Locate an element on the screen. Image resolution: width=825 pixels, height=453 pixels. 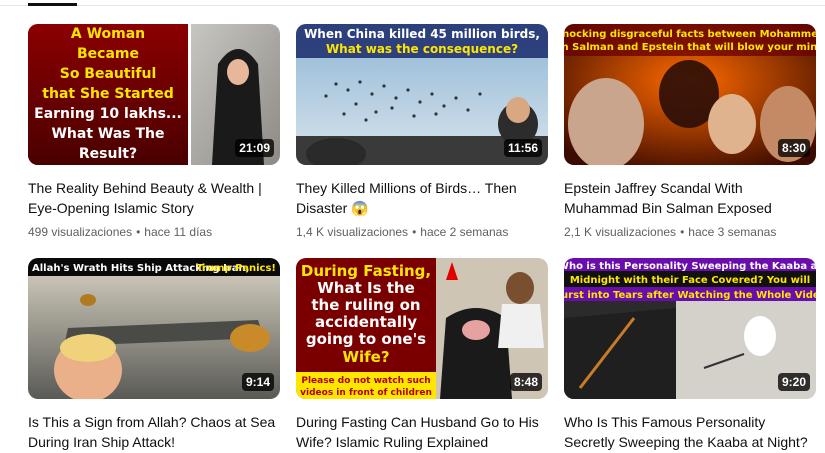
thumb-text-line: that She Started is located at coordinates (107, 94).